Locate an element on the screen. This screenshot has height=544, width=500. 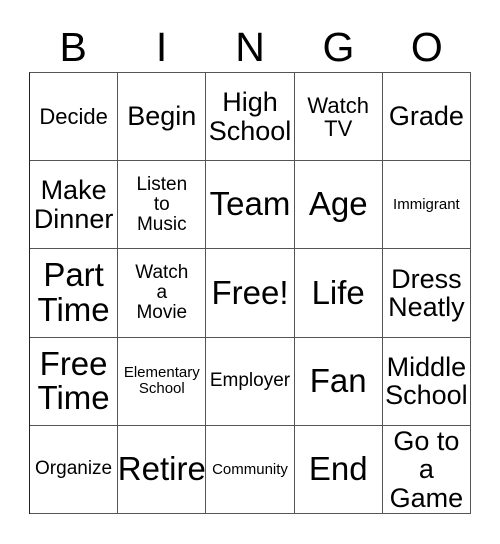
bingo-cell-r5c4: End is located at coordinates (338, 469).